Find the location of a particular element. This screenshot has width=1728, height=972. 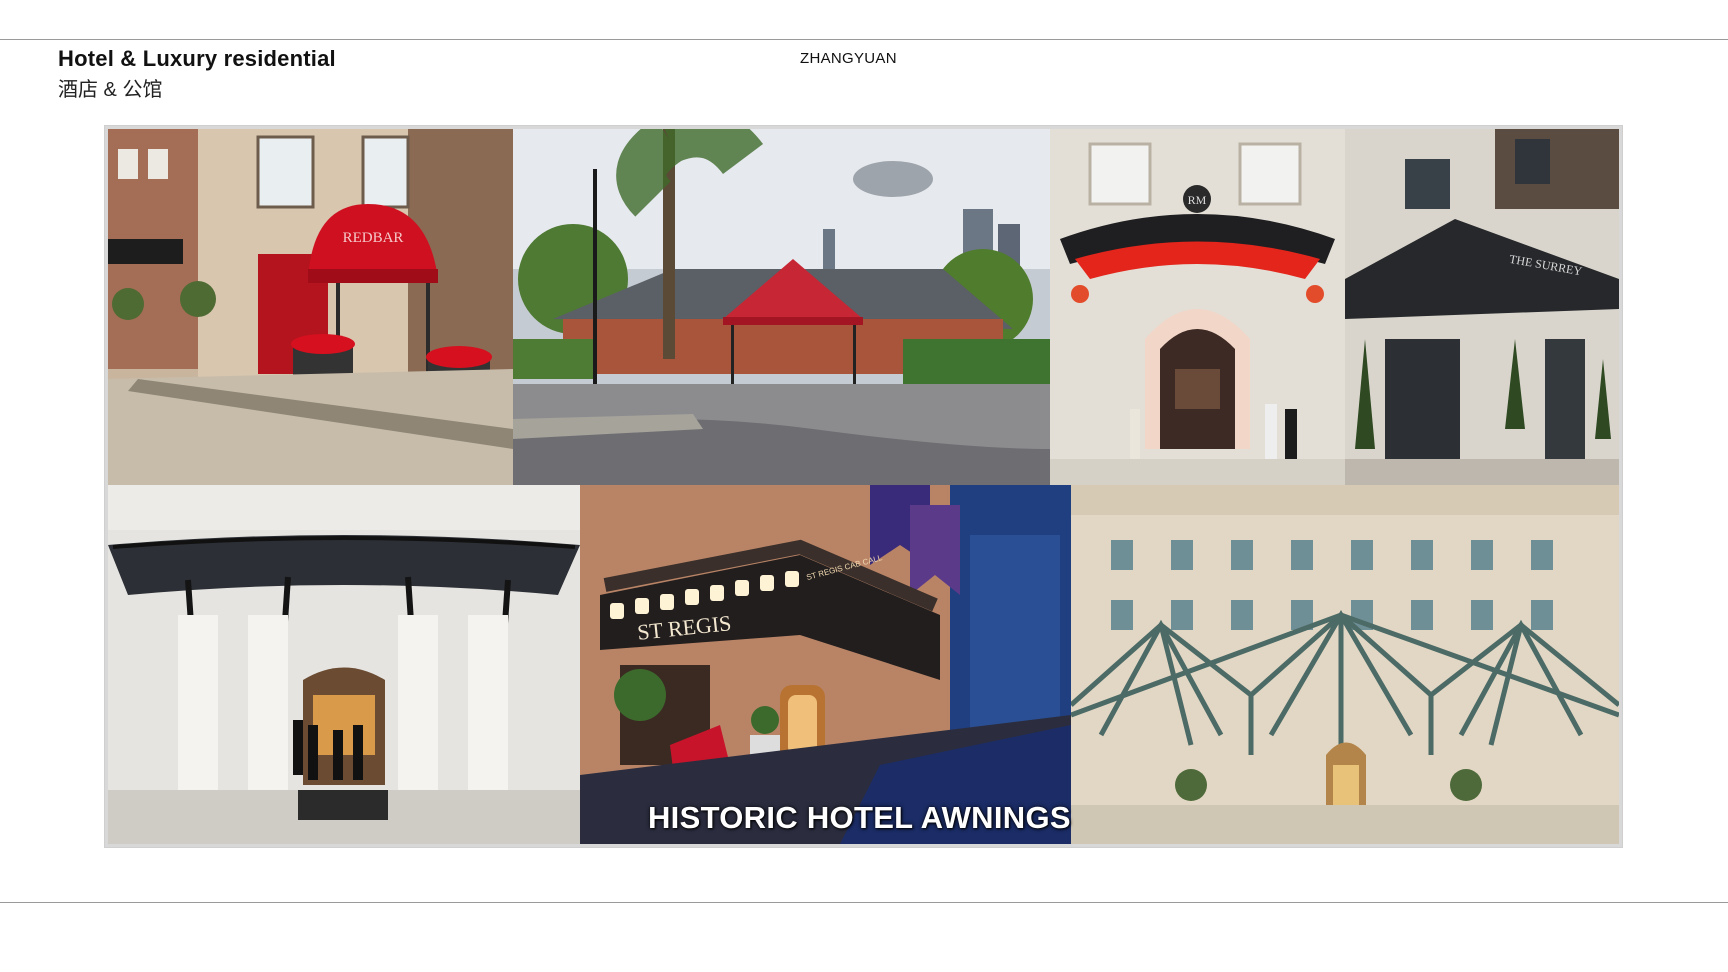

bottom-rule is located at coordinates (864, 902).